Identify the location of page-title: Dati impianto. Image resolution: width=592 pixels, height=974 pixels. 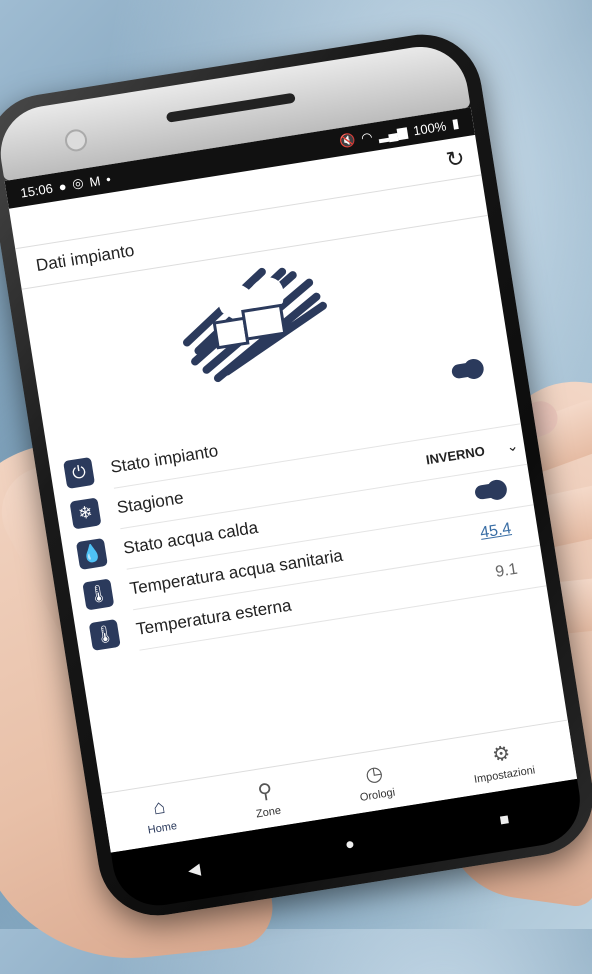
(85, 258).